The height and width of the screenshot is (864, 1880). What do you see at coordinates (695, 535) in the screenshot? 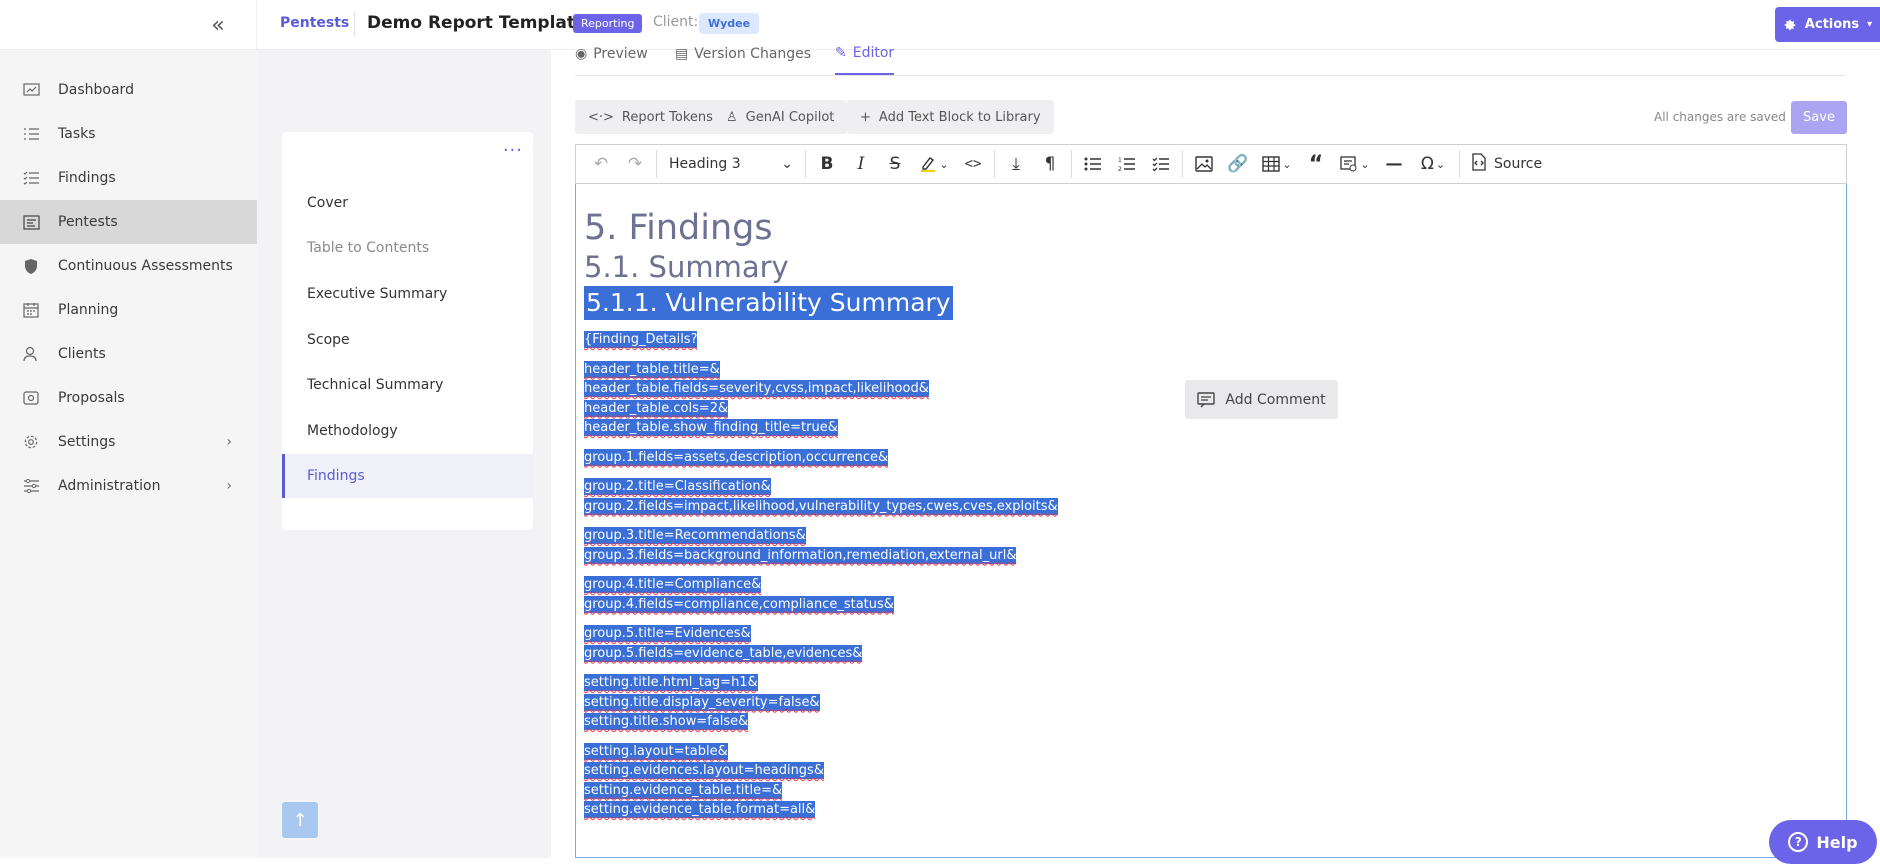
I see `token-text: group.3.title=Recommendations&` at bounding box center [695, 535].